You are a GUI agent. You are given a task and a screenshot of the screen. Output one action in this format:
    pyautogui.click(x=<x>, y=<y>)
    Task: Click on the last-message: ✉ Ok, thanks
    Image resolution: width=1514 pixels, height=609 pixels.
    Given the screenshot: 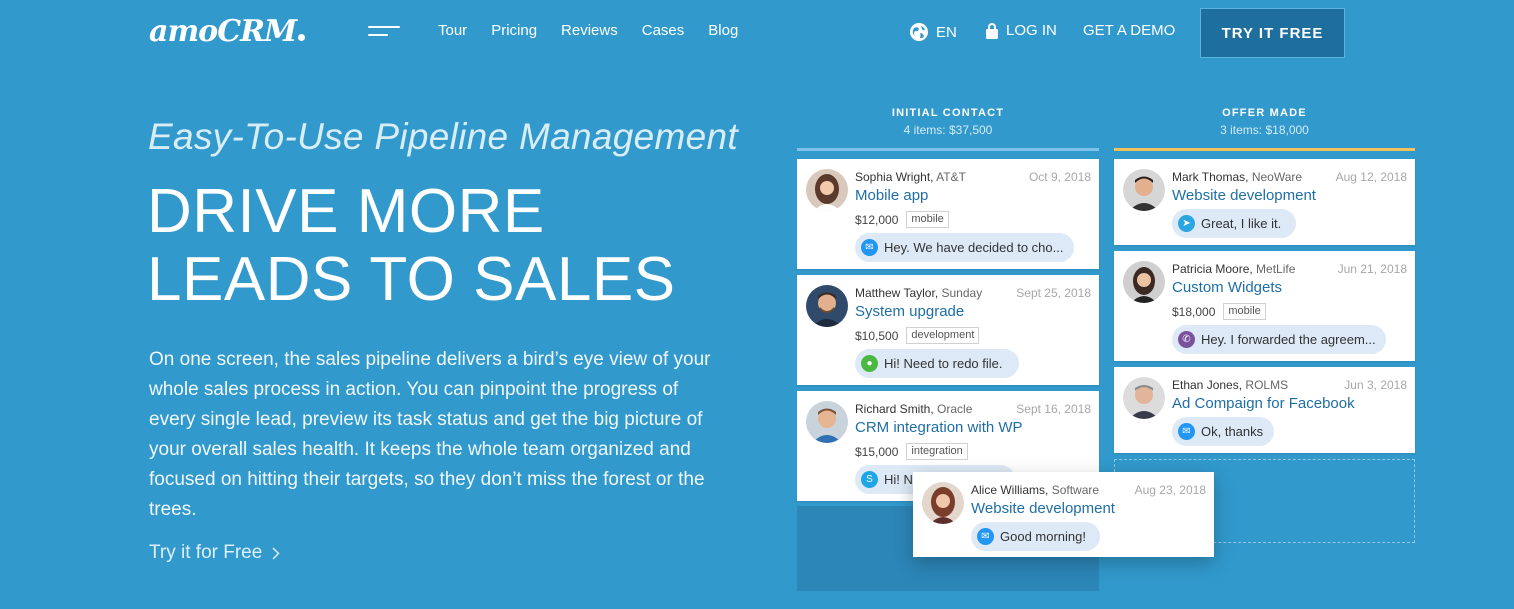 What is the action you would take?
    pyautogui.click(x=1223, y=431)
    